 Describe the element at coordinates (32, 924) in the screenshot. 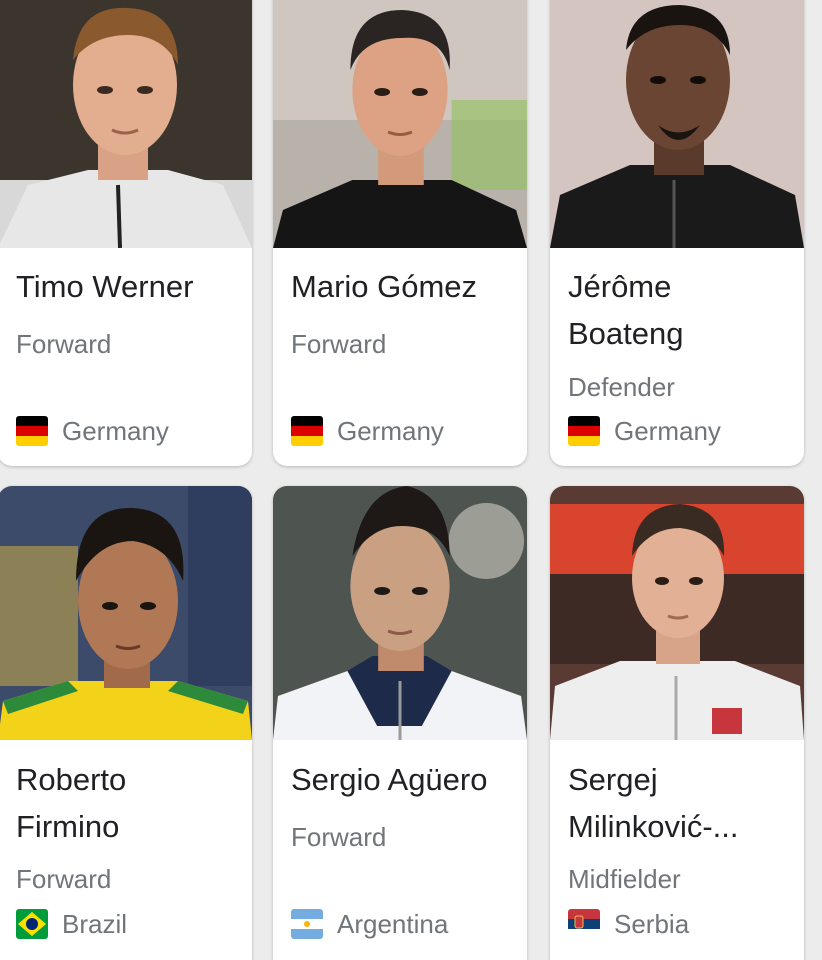

I see `brazil-flag-icon` at that location.